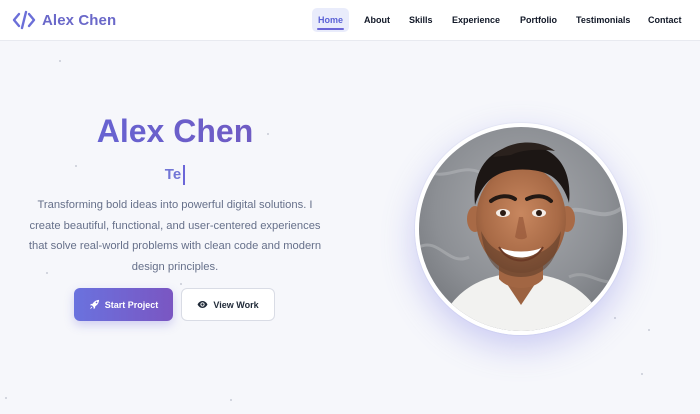  Describe the element at coordinates (175, 131) in the screenshot. I see `hero-name: Alex Chen` at that location.